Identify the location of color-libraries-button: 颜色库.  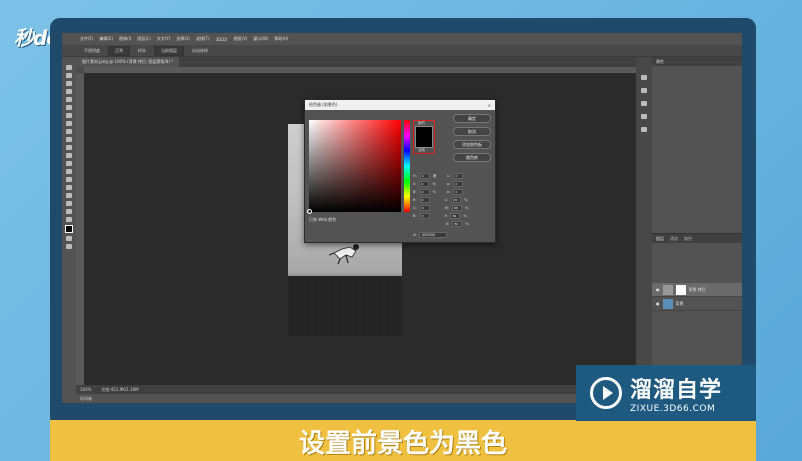
(472, 157).